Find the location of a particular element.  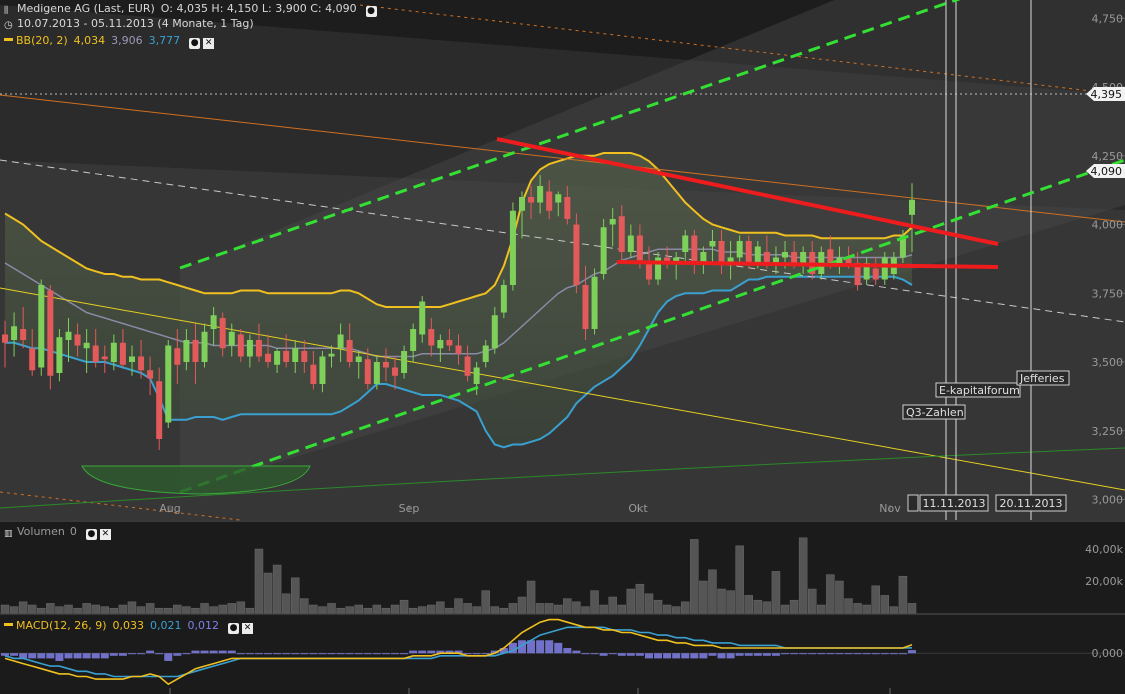

bb-legend: BB(20, 2) 4,034 3,906 3,777 ● ✕ is located at coordinates (109, 41).